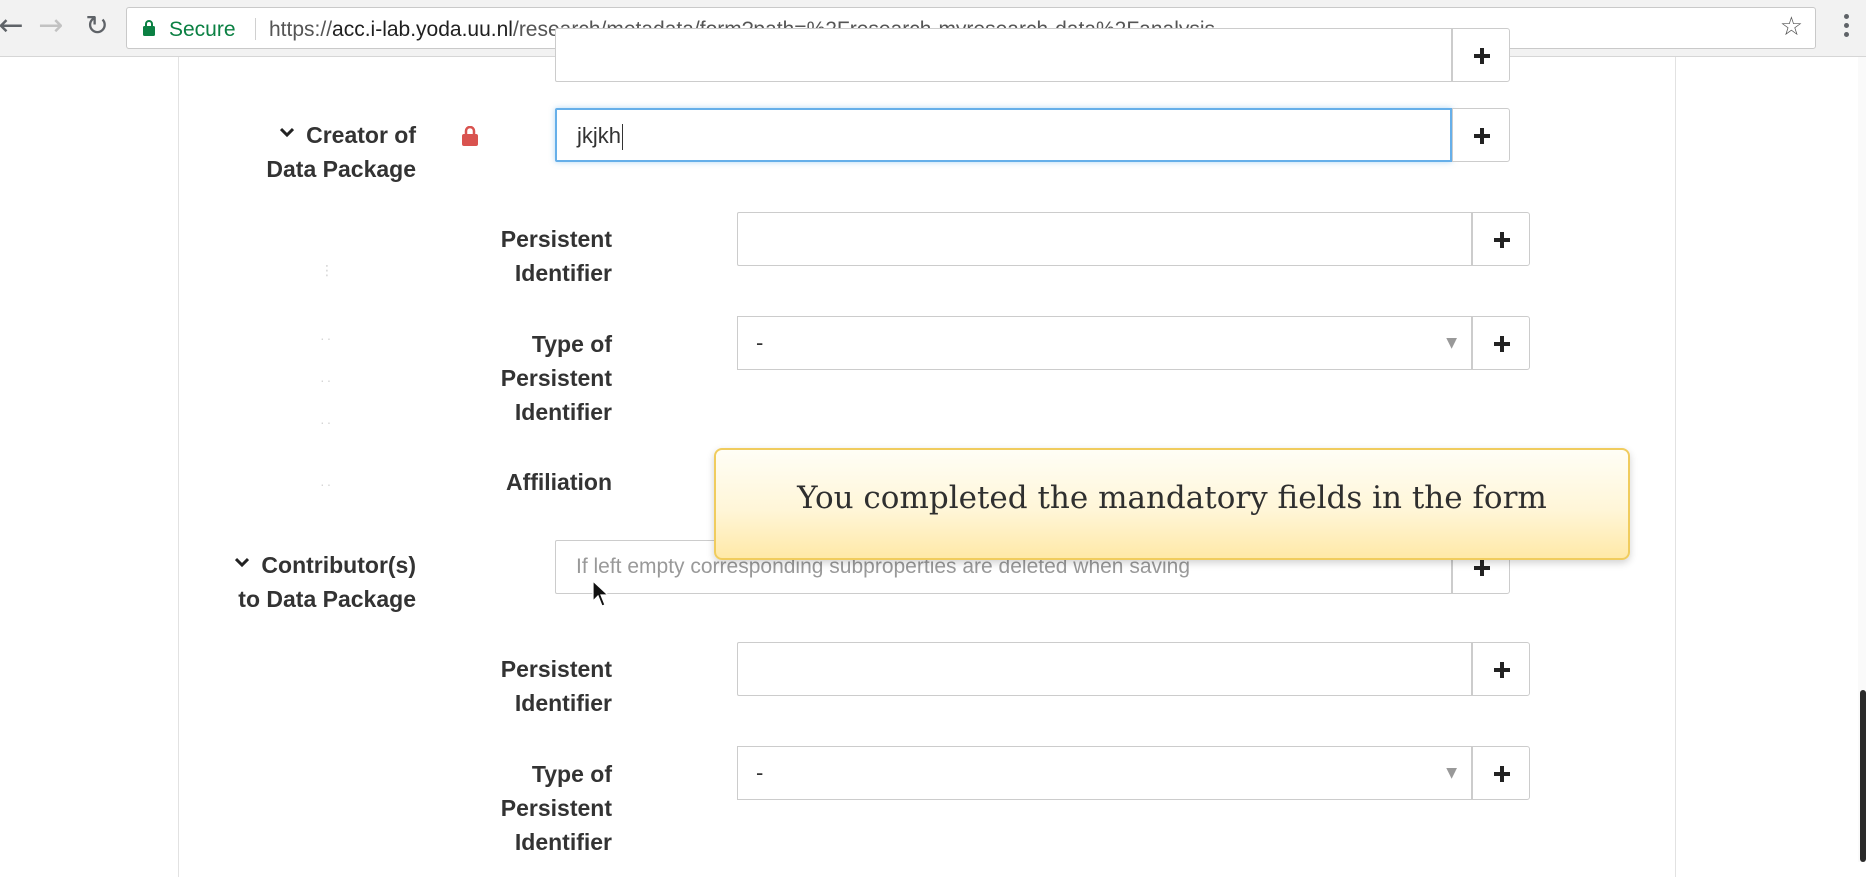 Image resolution: width=1866 pixels, height=877 pixels. What do you see at coordinates (1104, 773) in the screenshot?
I see `contributor-pid-type-select: - ▼` at bounding box center [1104, 773].